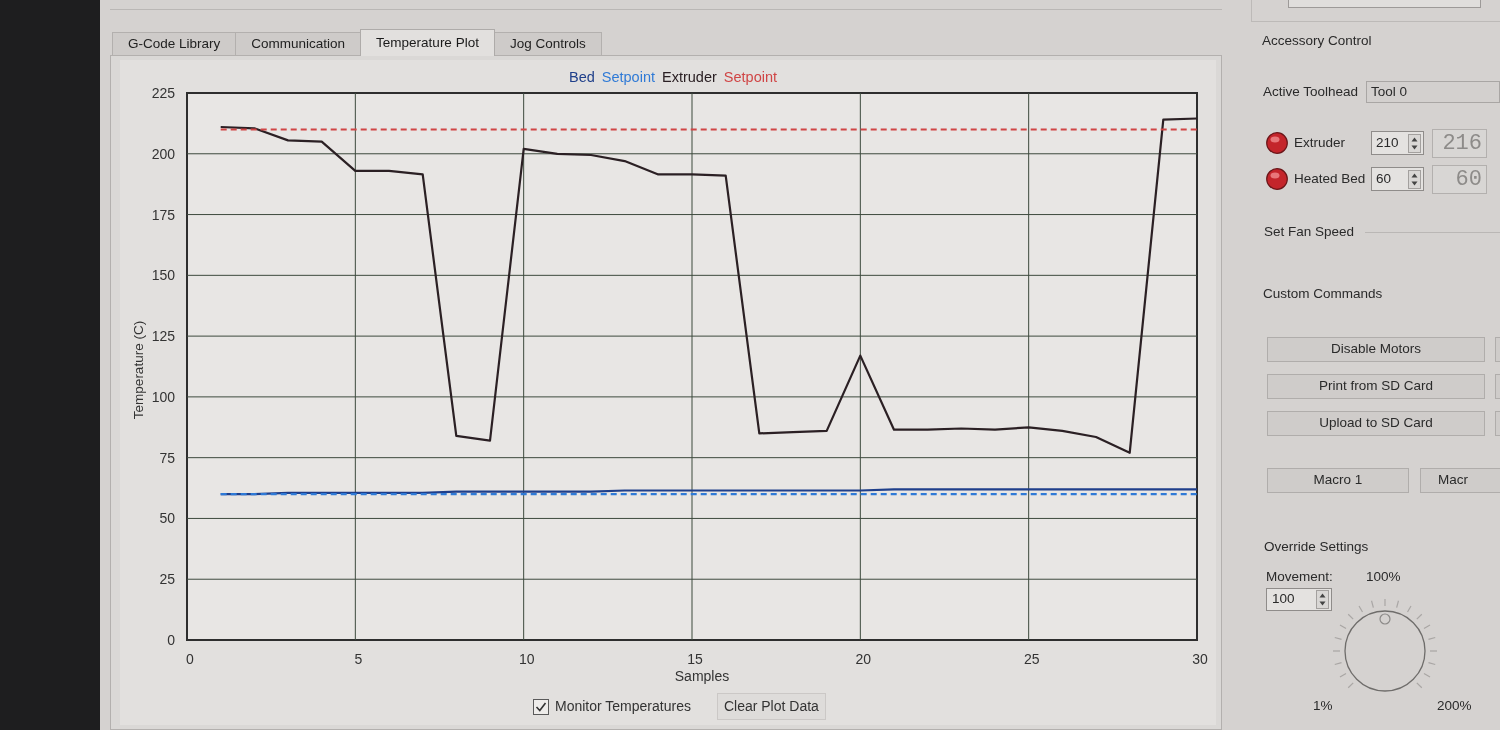 The height and width of the screenshot is (730, 1500). What do you see at coordinates (547, 43) in the screenshot?
I see `tab: Jog Controls` at bounding box center [547, 43].